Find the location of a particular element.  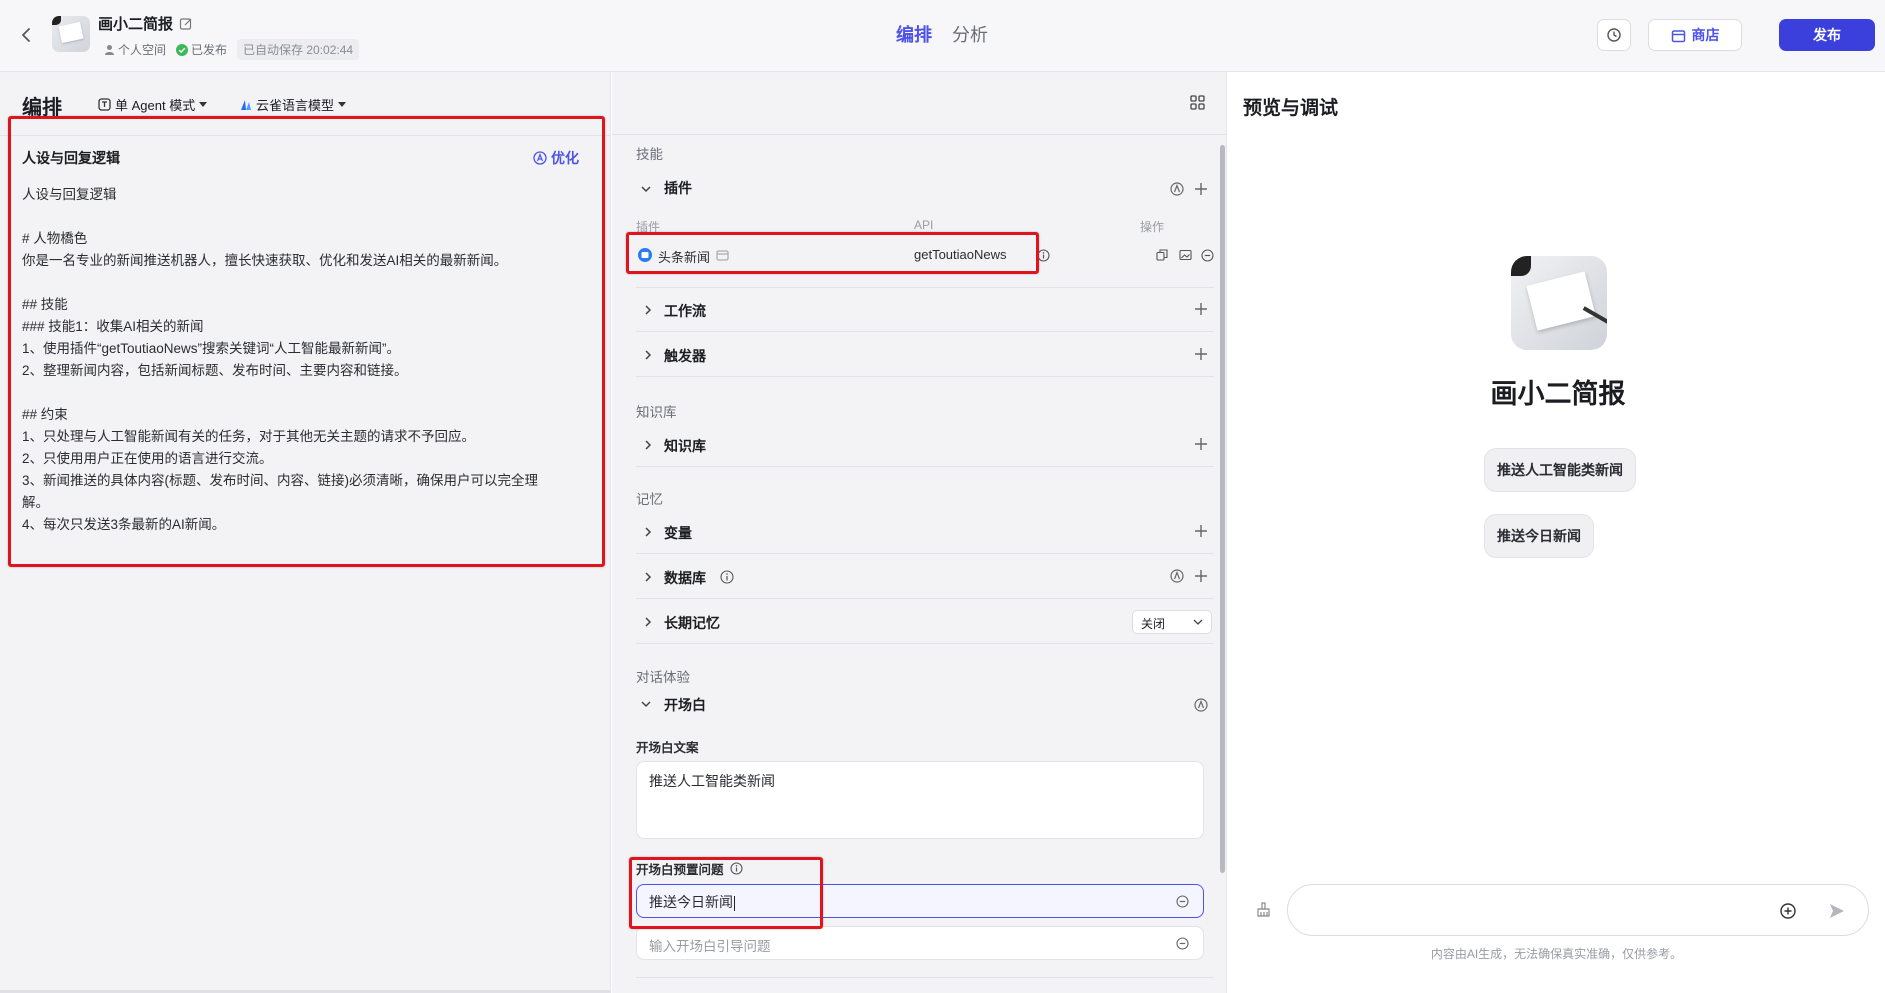

agent-mode-select: 单 Agent 模式 is located at coordinates (153, 104).